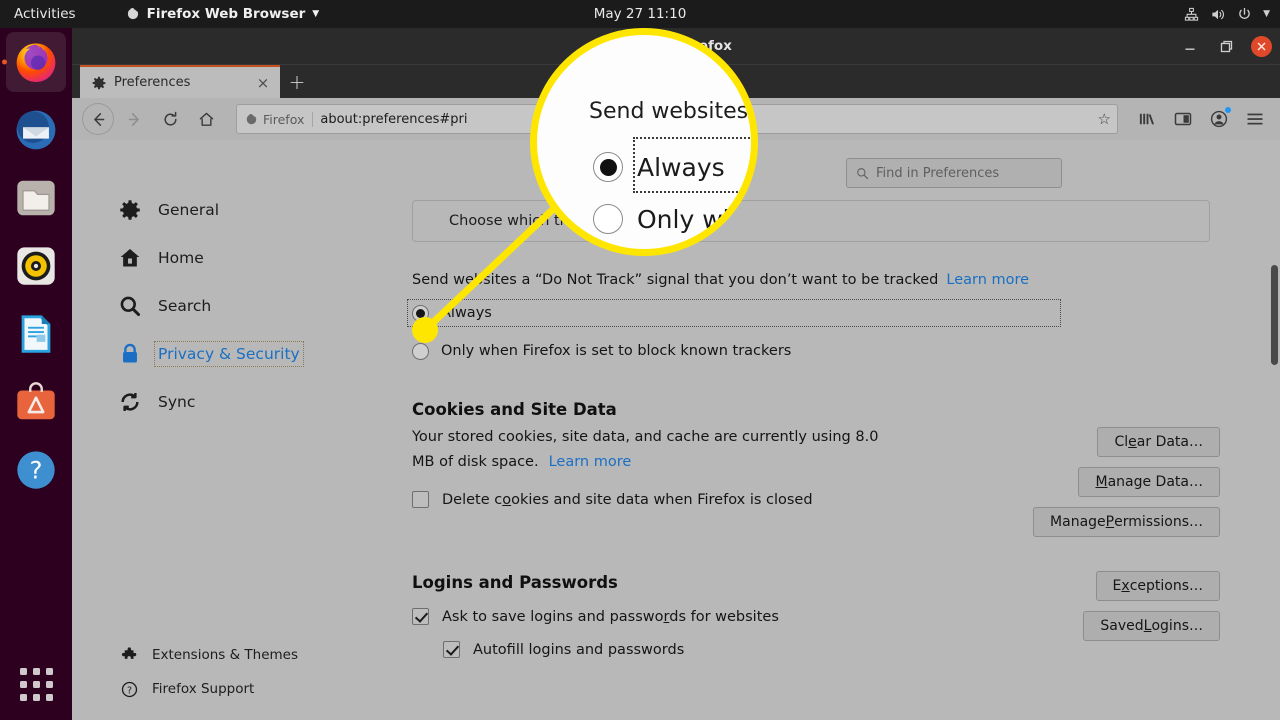  Describe the element at coordinates (98, 119) in the screenshot. I see `back-button` at that location.